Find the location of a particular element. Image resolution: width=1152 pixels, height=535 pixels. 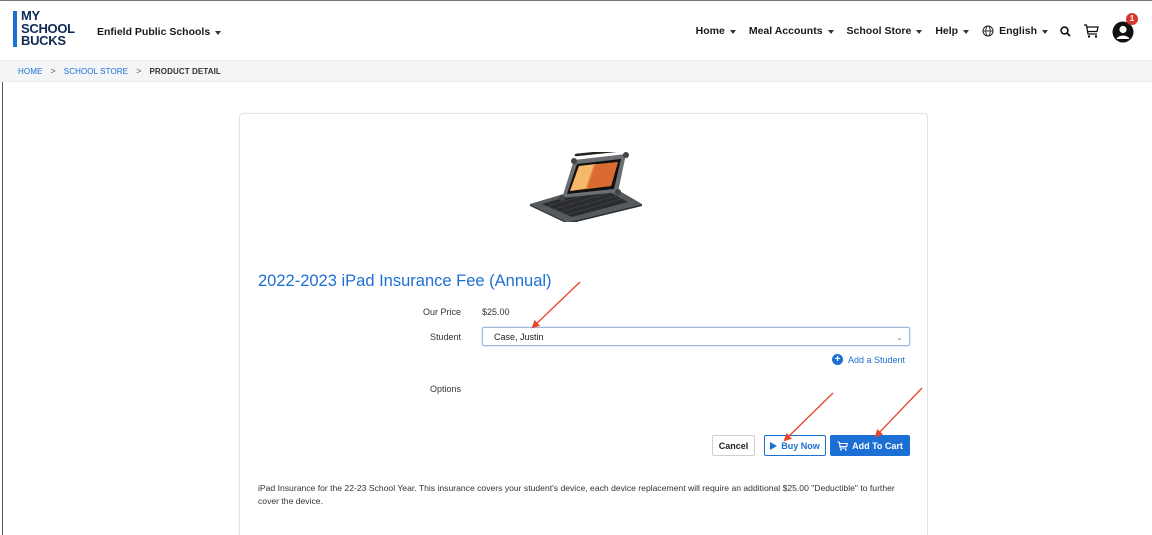

add-student-link: + Add a Student is located at coordinates (868, 359).